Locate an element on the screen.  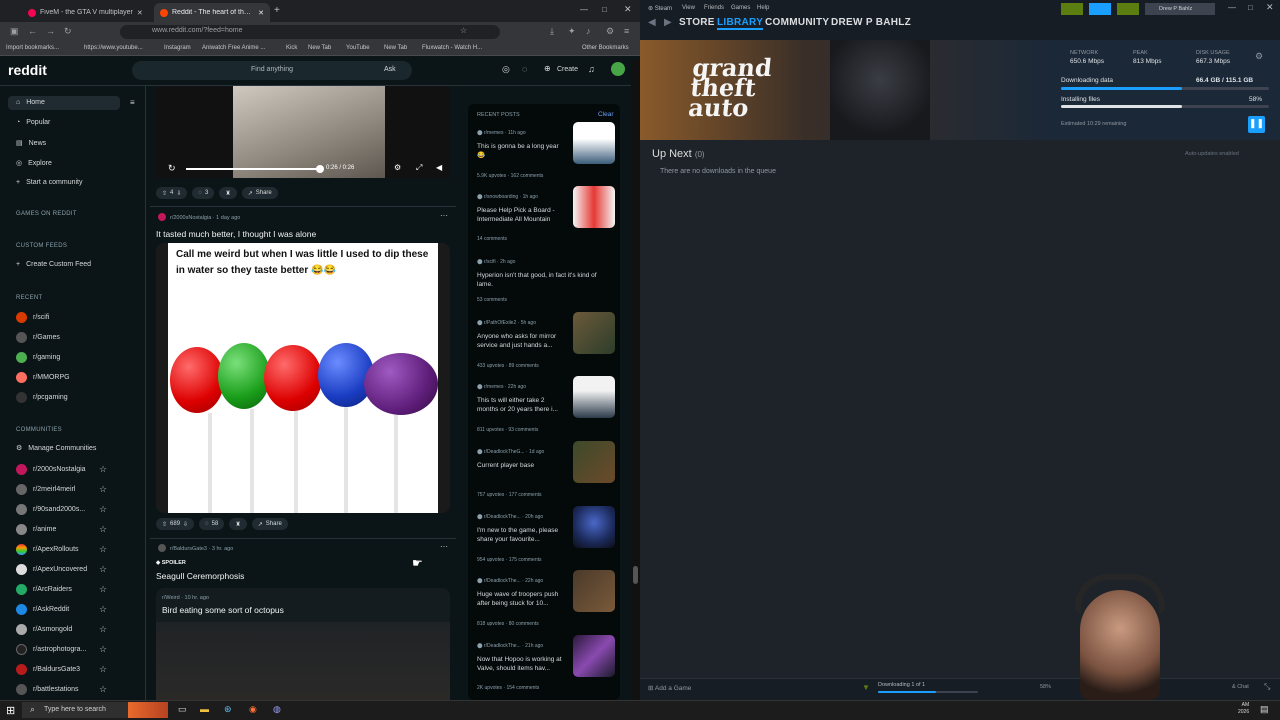
sidebar-item-scifi: r/scifi is located at coordinates (32, 317).